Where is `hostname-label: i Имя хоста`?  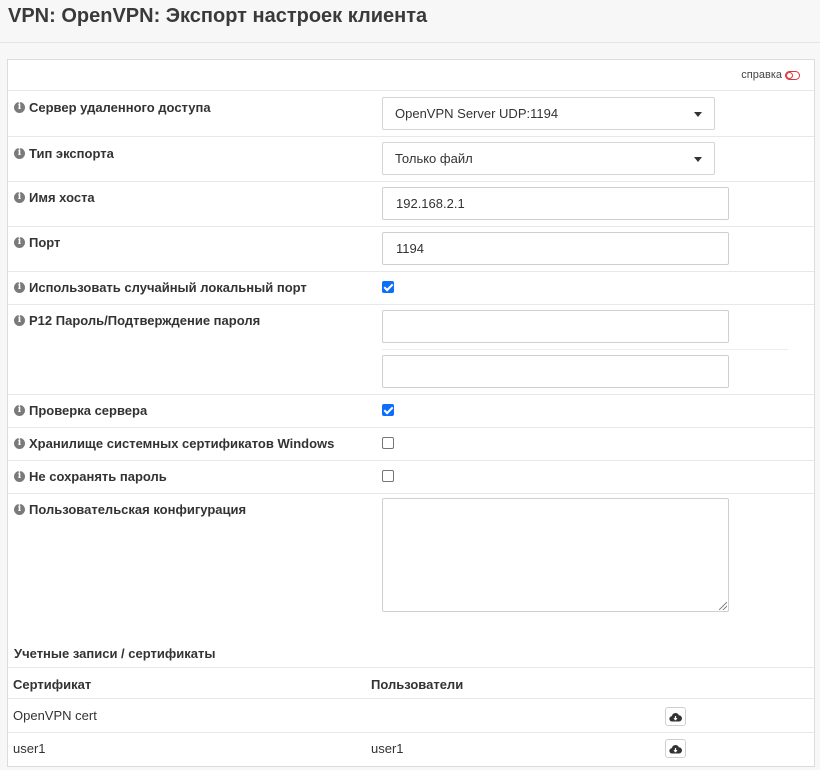
hostname-label: i Имя хоста is located at coordinates (54, 197).